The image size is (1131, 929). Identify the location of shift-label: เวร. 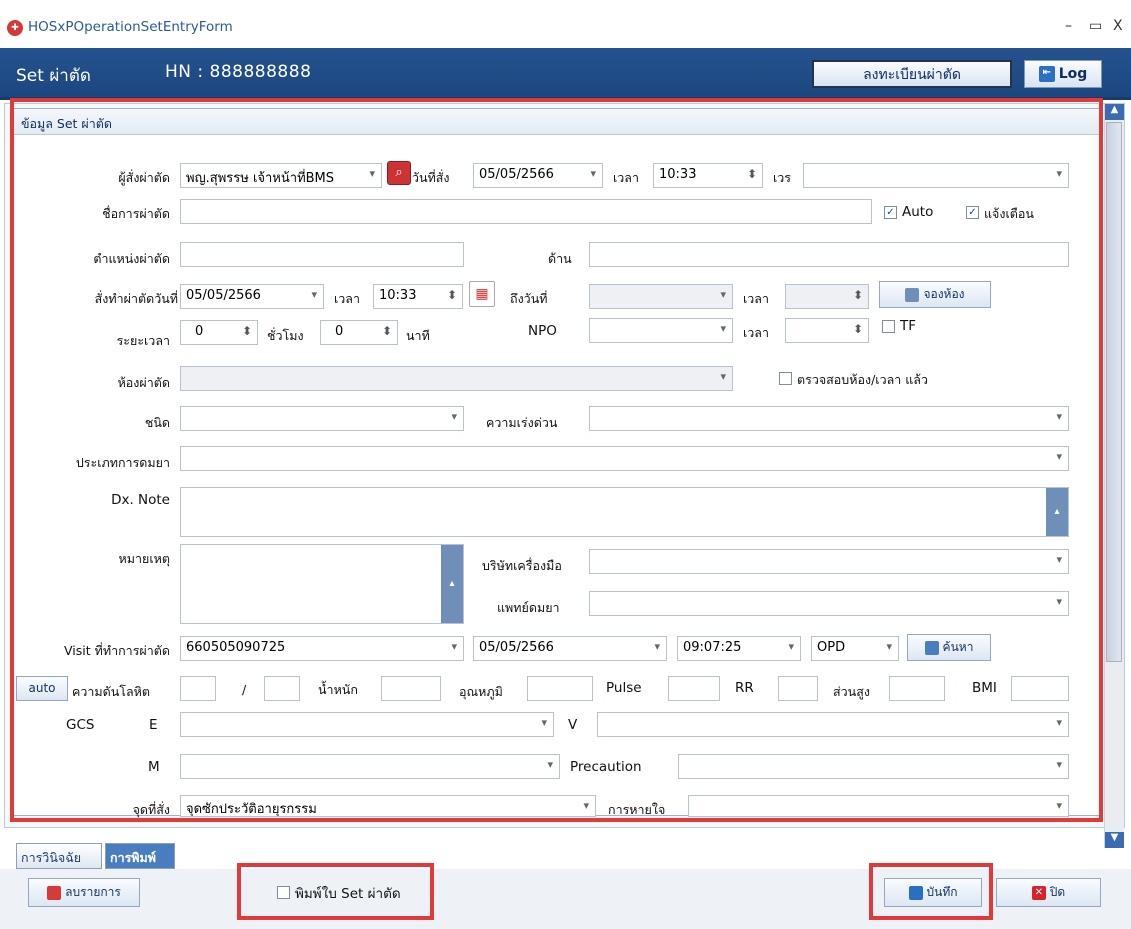
(782, 177).